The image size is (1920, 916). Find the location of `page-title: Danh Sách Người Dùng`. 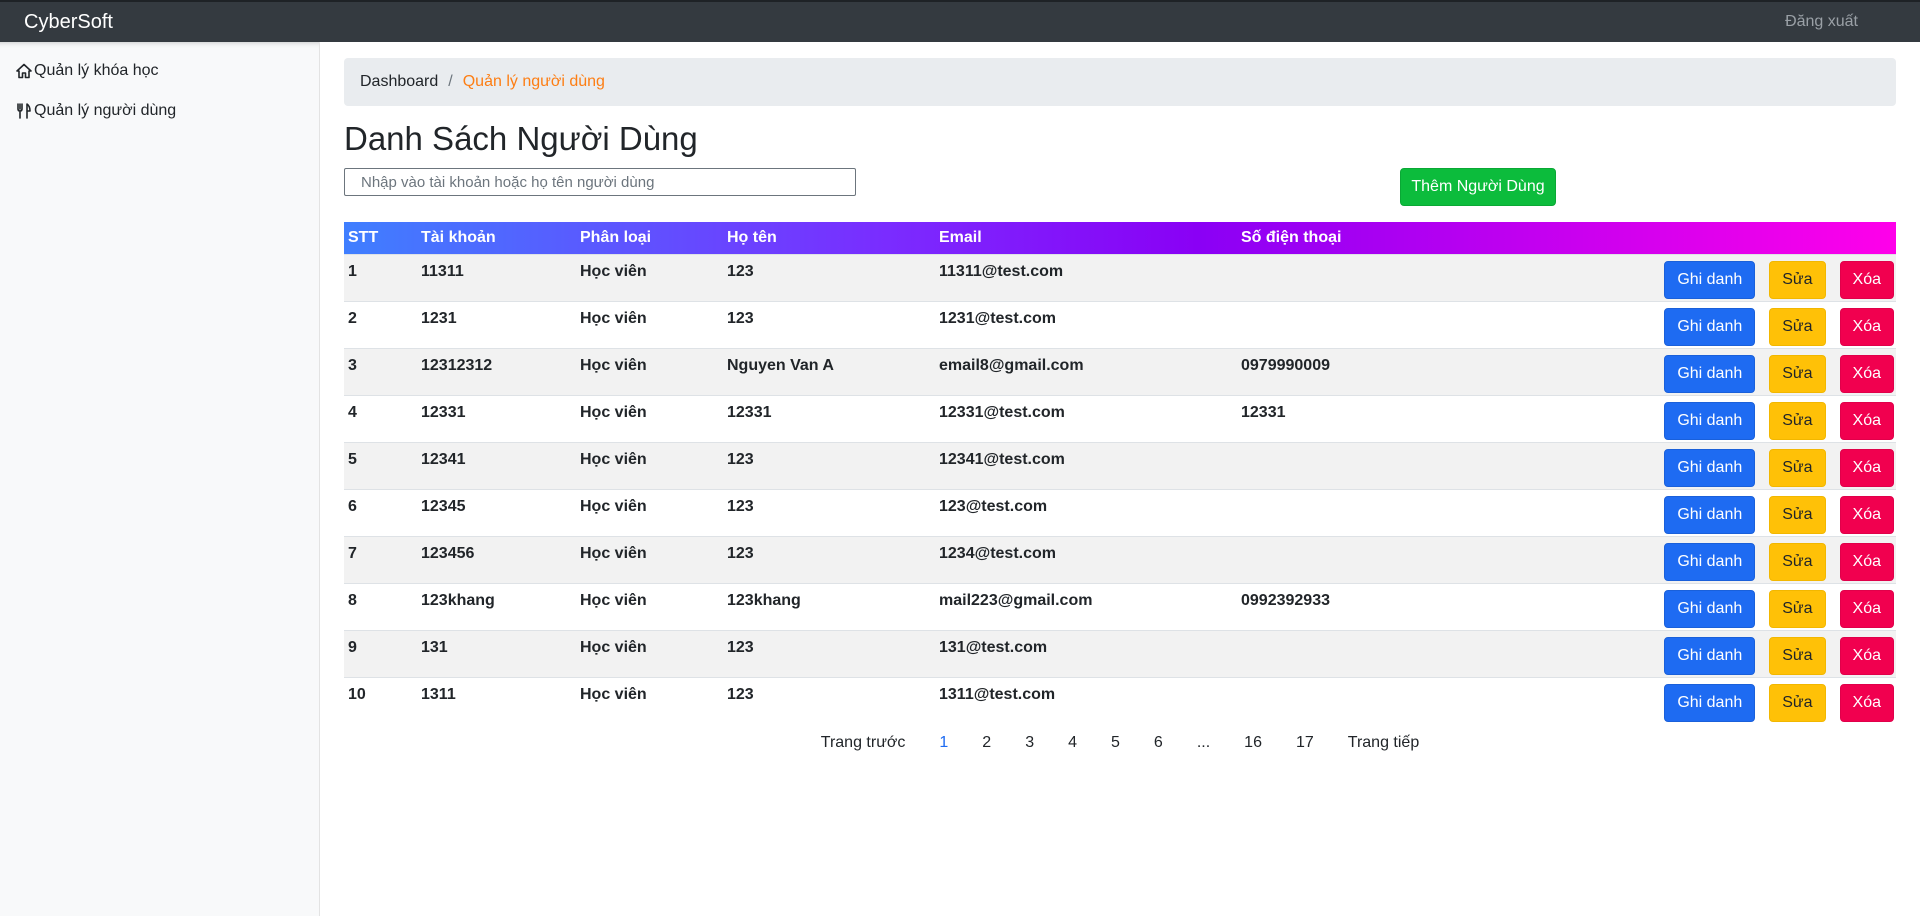

page-title: Danh Sách Người Dùng is located at coordinates (521, 138).